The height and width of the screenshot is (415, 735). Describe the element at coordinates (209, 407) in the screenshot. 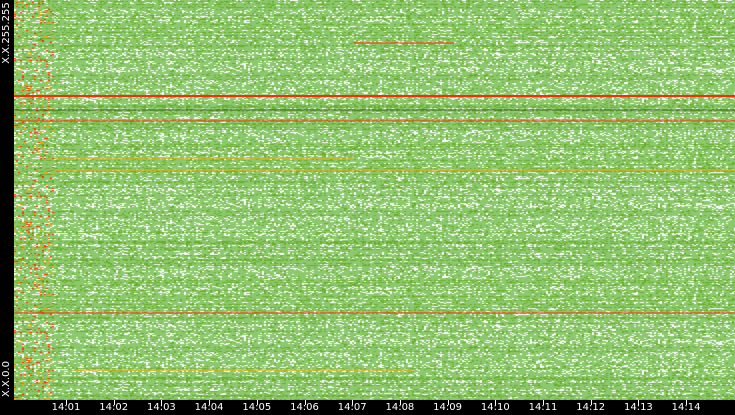

I see `x-tick-label: 14:04` at that location.